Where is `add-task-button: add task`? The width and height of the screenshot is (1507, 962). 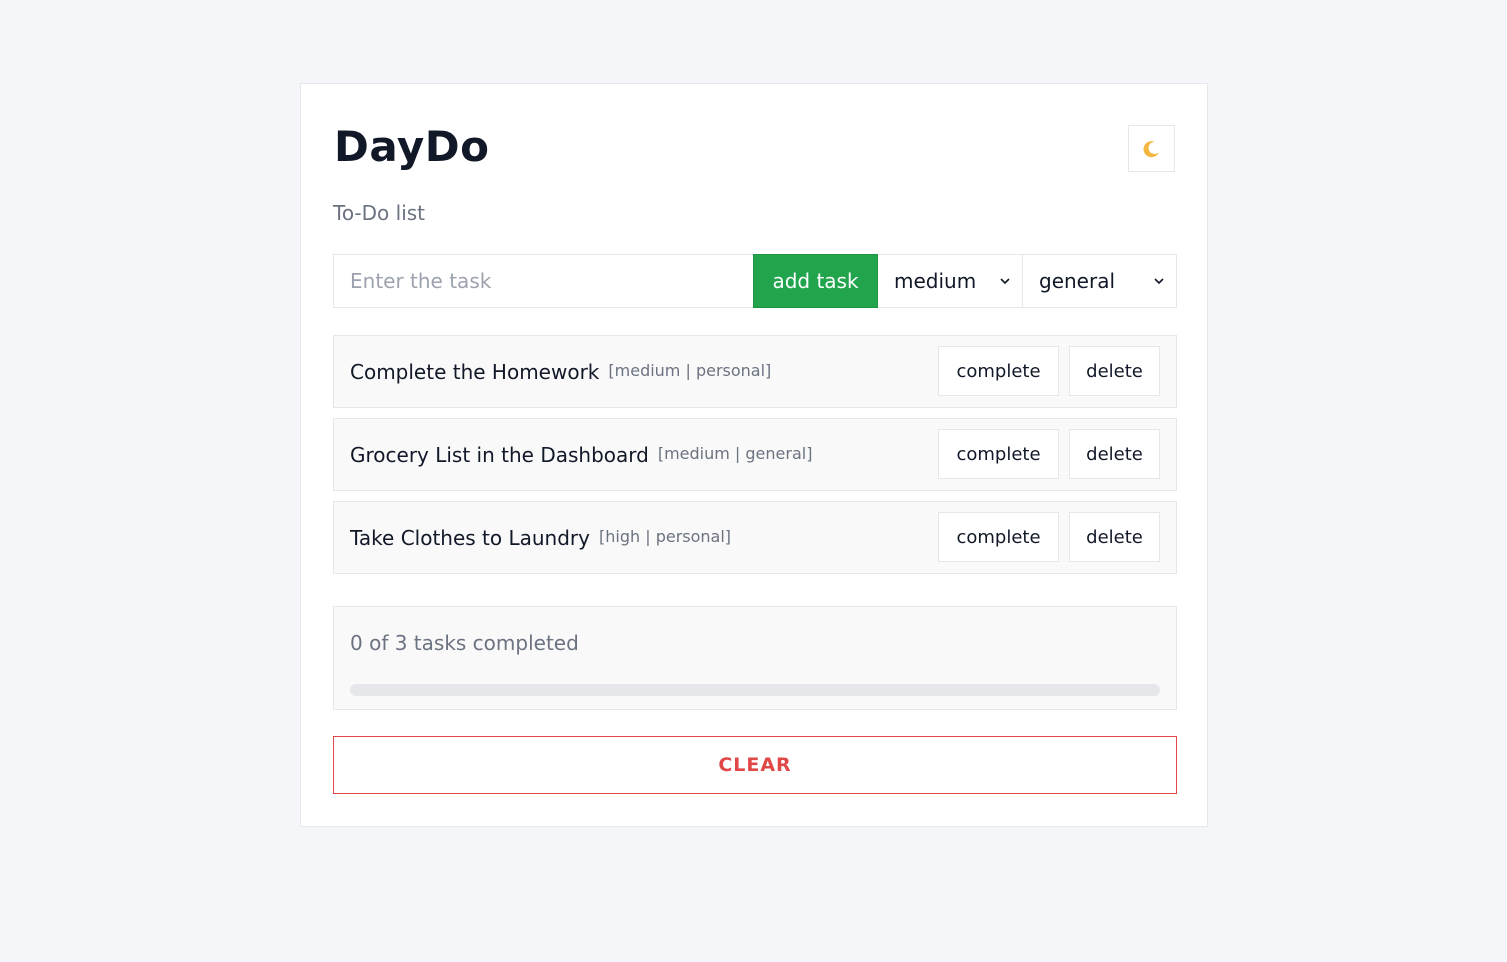 add-task-button: add task is located at coordinates (815, 281).